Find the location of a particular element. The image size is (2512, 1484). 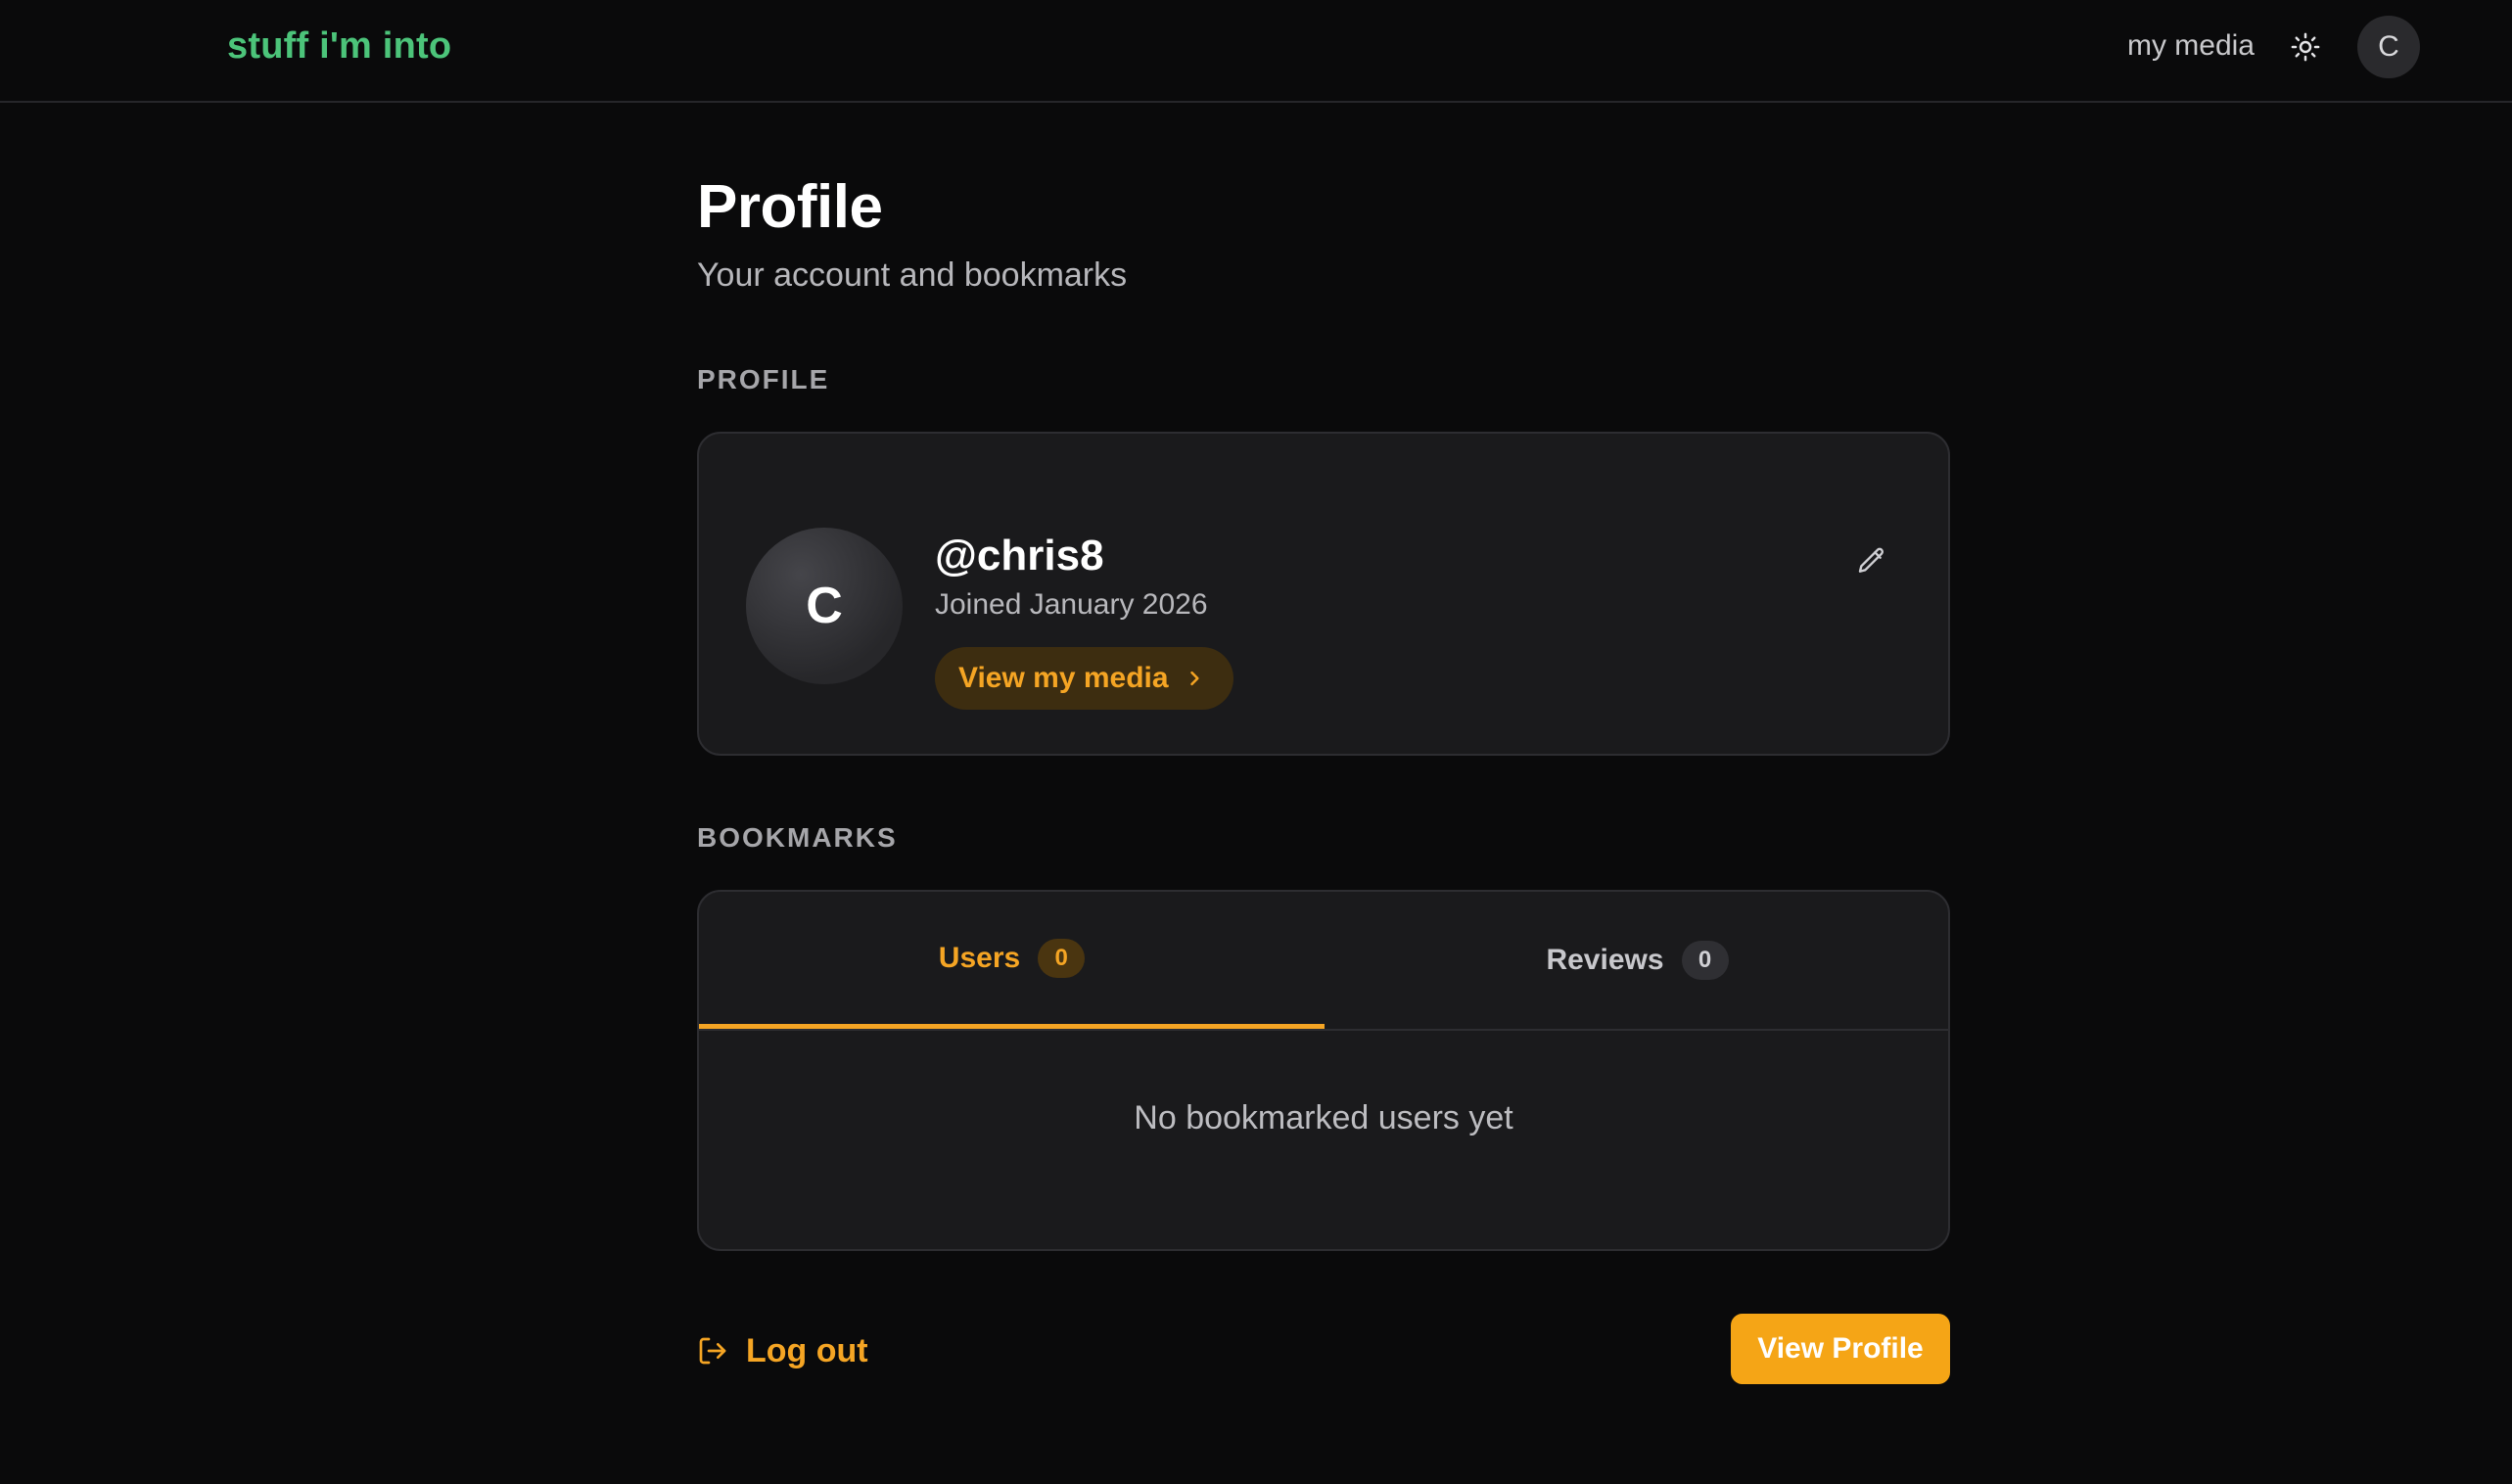

tab-users-label: Users is located at coordinates (979, 957).